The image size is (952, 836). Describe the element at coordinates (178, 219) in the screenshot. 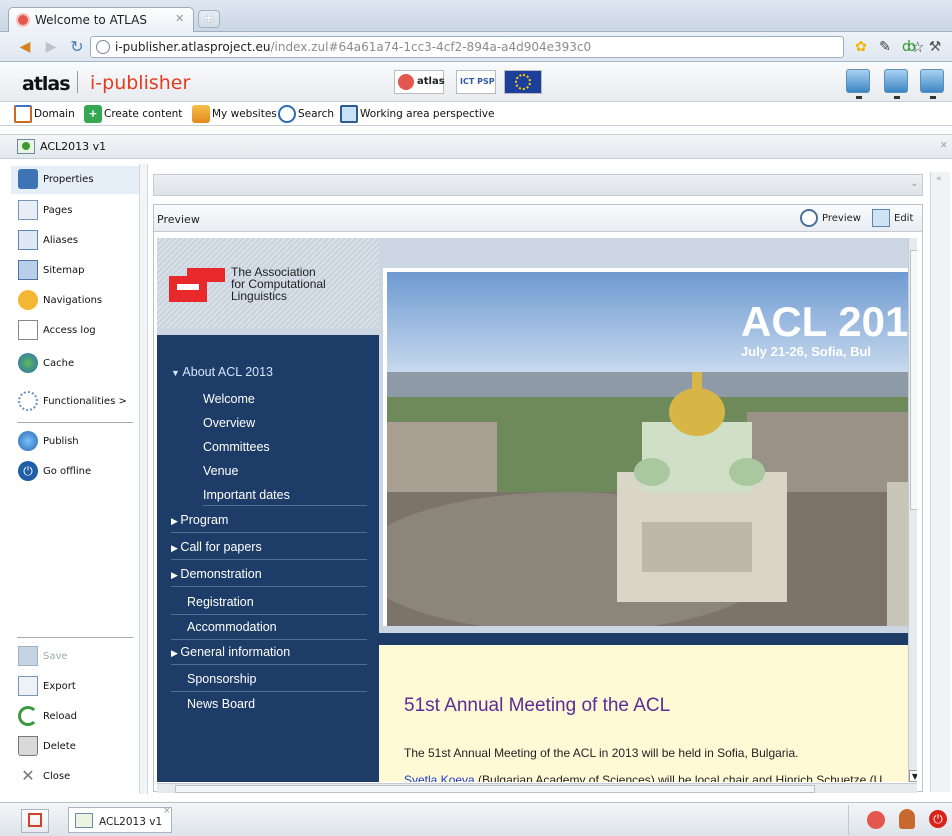

I see `preview-panel-title: Preview` at that location.